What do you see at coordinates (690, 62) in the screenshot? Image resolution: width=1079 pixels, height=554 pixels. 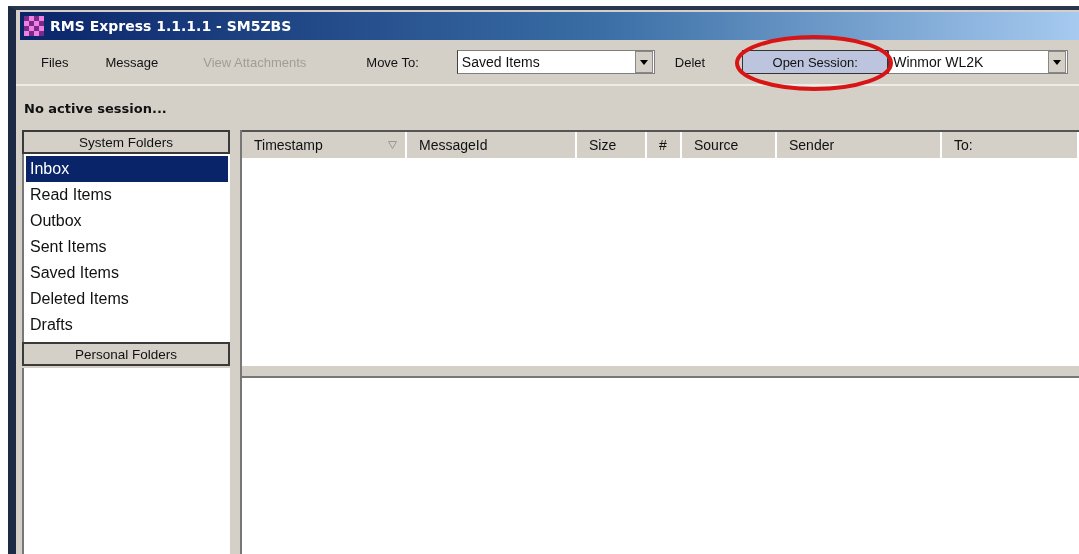 I see `delete-label: Delet` at bounding box center [690, 62].